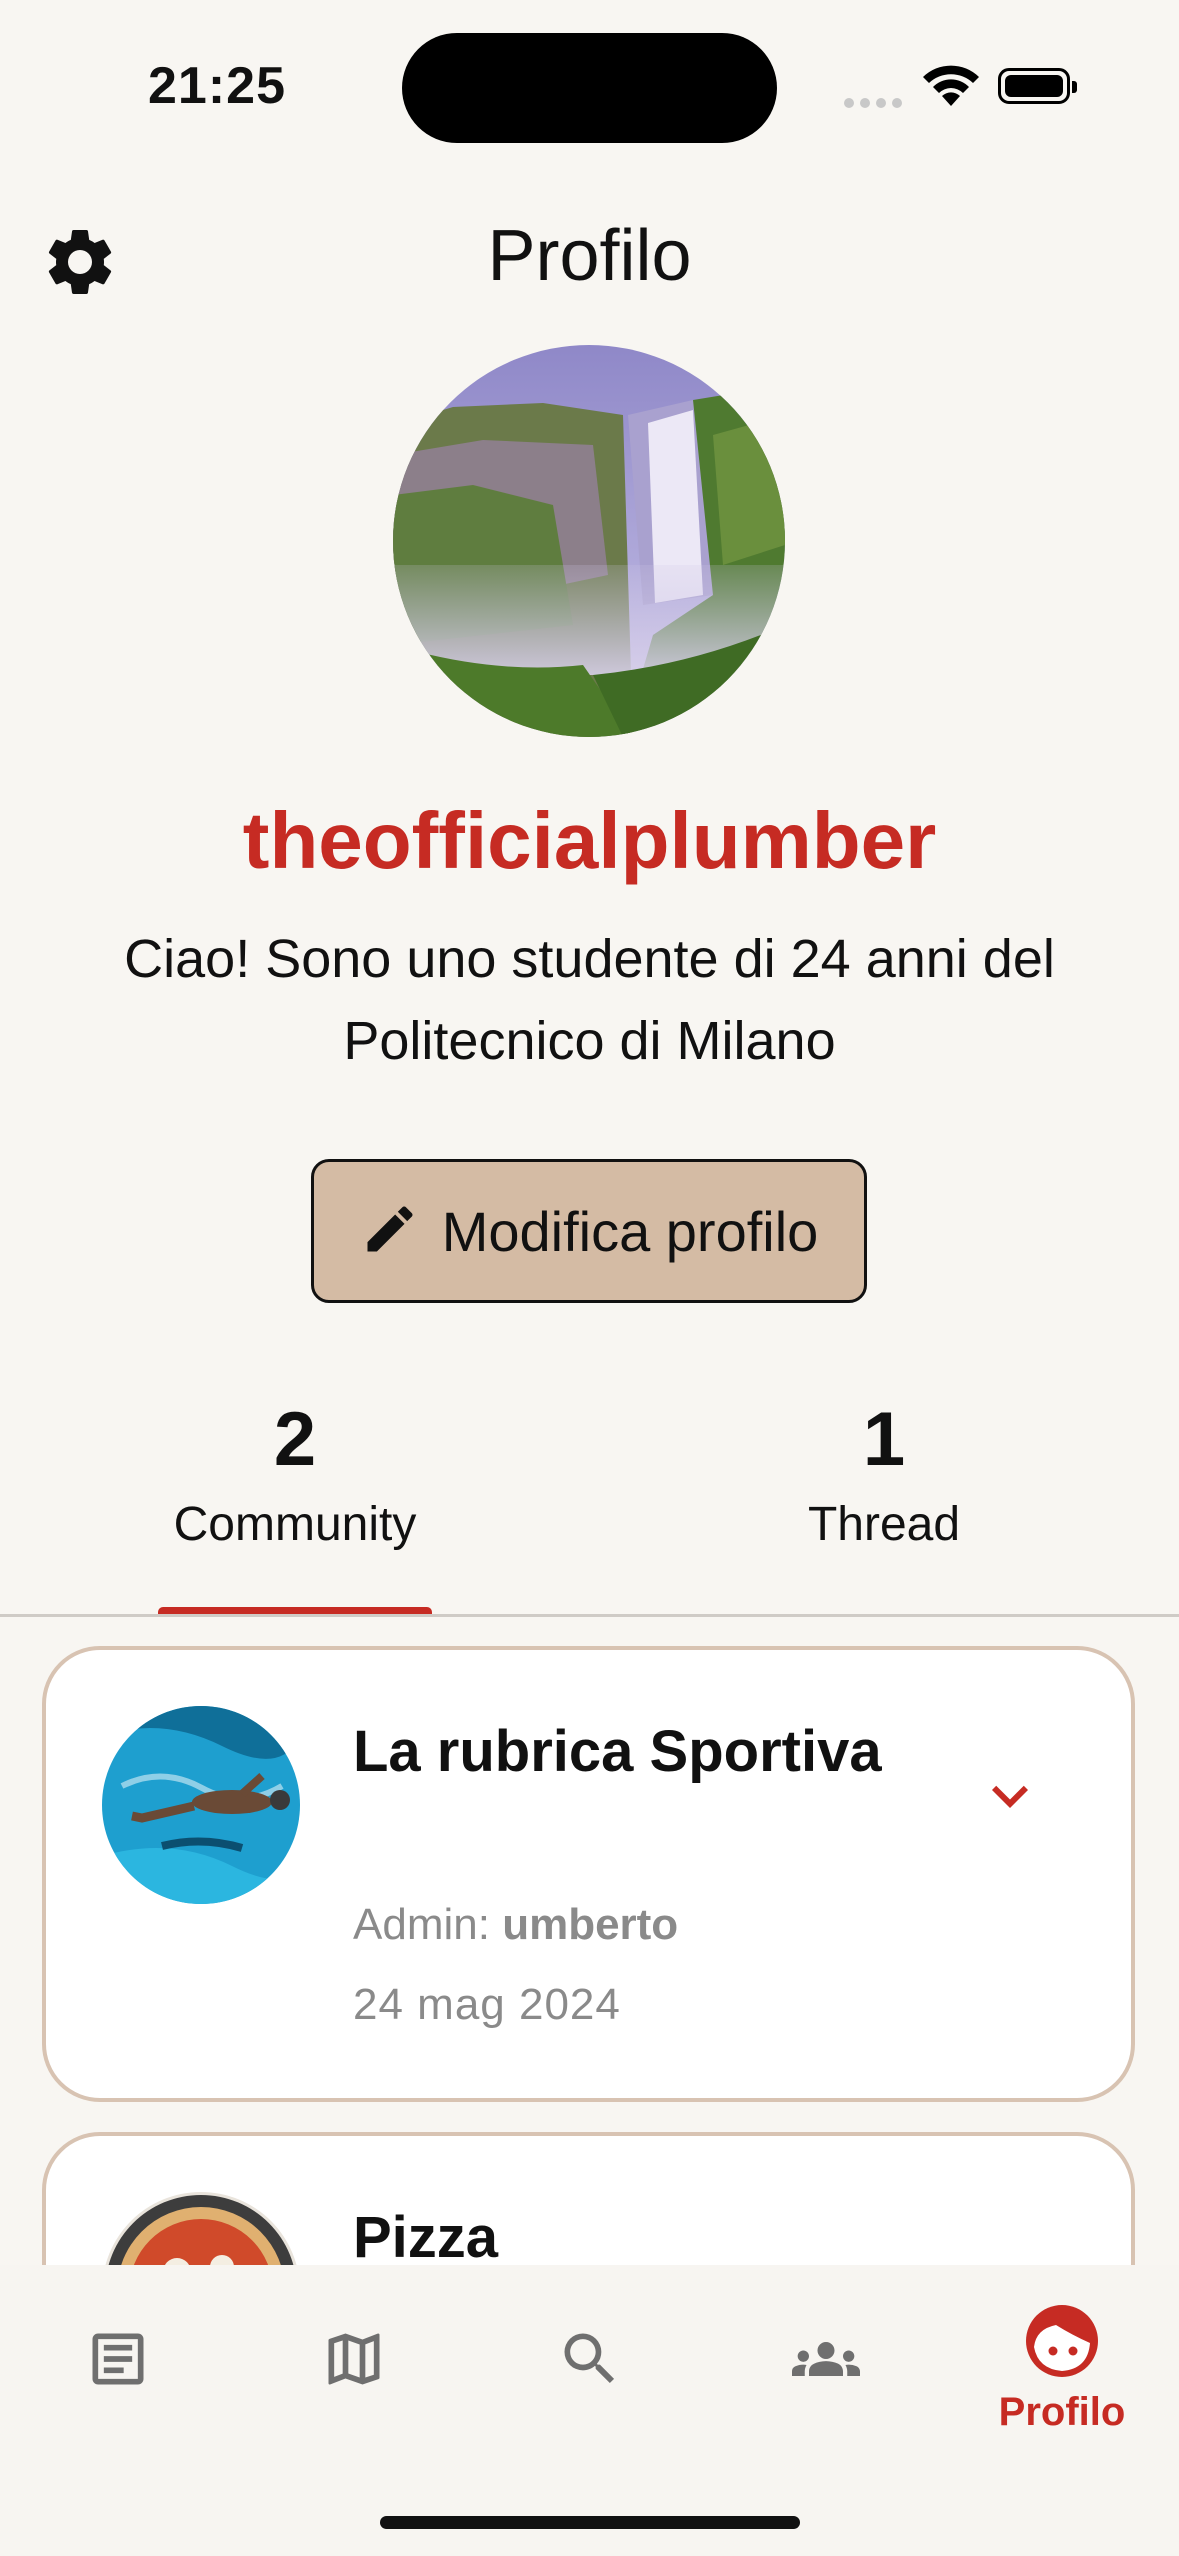 The width and height of the screenshot is (1179, 2556). Describe the element at coordinates (1010, 1798) in the screenshot. I see `chevron-down-icon` at that location.